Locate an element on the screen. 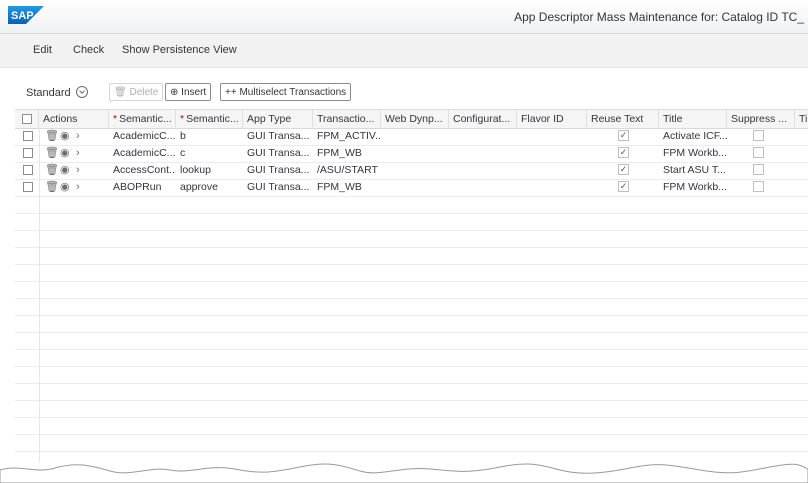 The width and height of the screenshot is (808, 483). select-all-checkbox is located at coordinates (27, 119).